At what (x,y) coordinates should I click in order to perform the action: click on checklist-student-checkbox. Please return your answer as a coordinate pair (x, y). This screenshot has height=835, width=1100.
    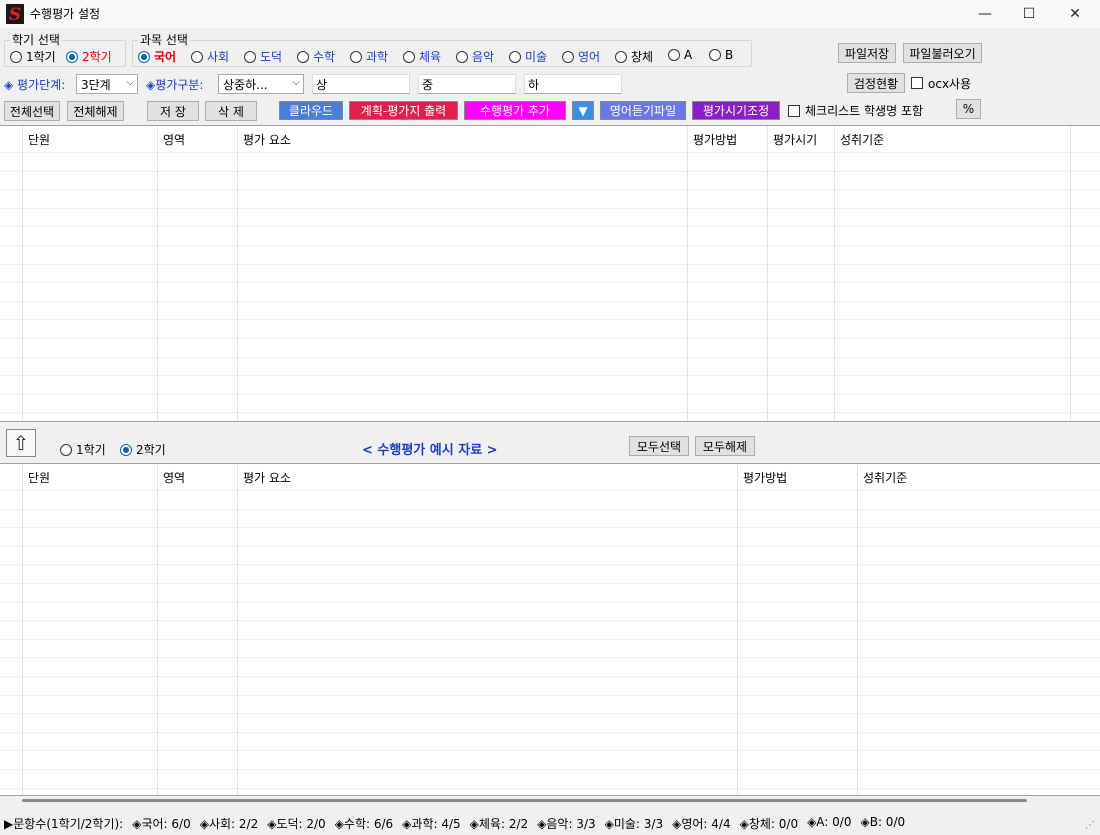
    Looking at the image, I should click on (794, 111).